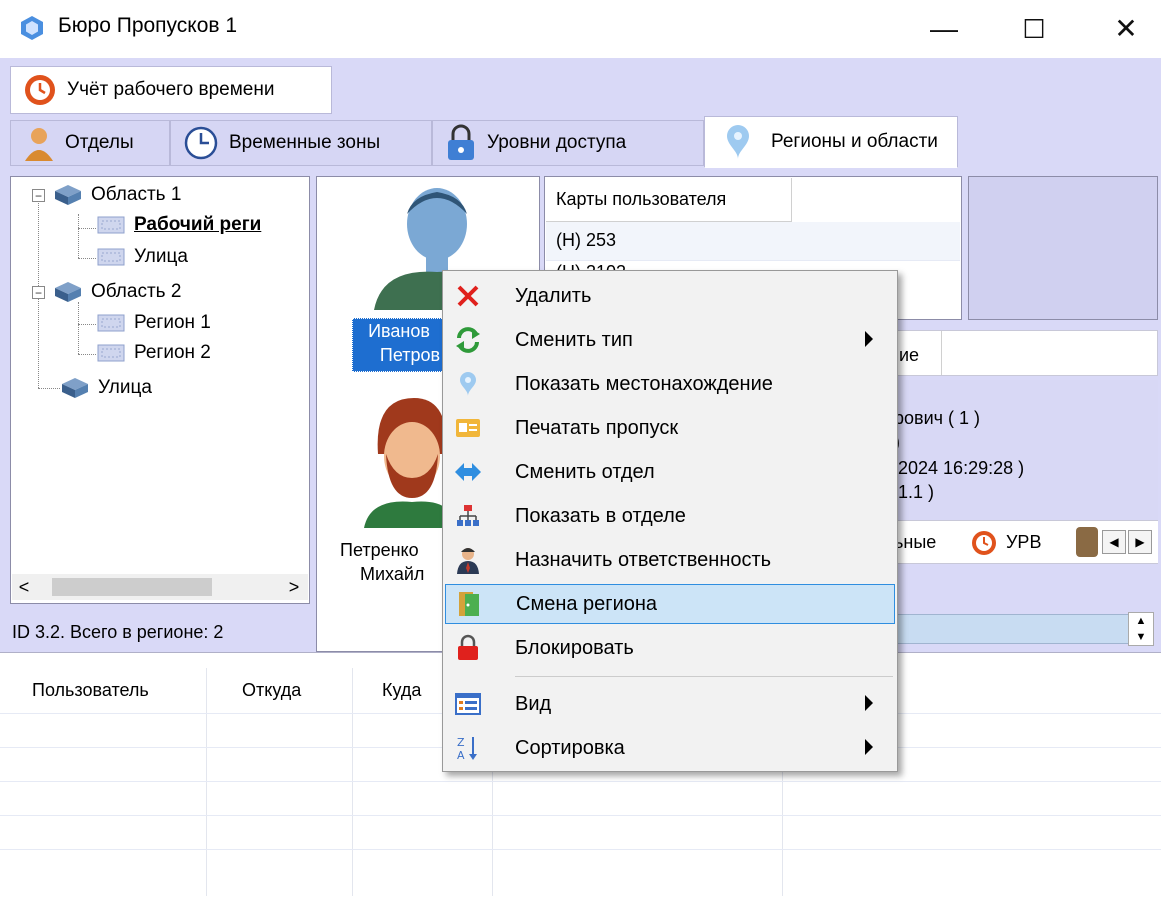 The image size is (1161, 897). What do you see at coordinates (1141, 629) in the screenshot?
I see `spinner-icon: ▲ ▼` at bounding box center [1141, 629].